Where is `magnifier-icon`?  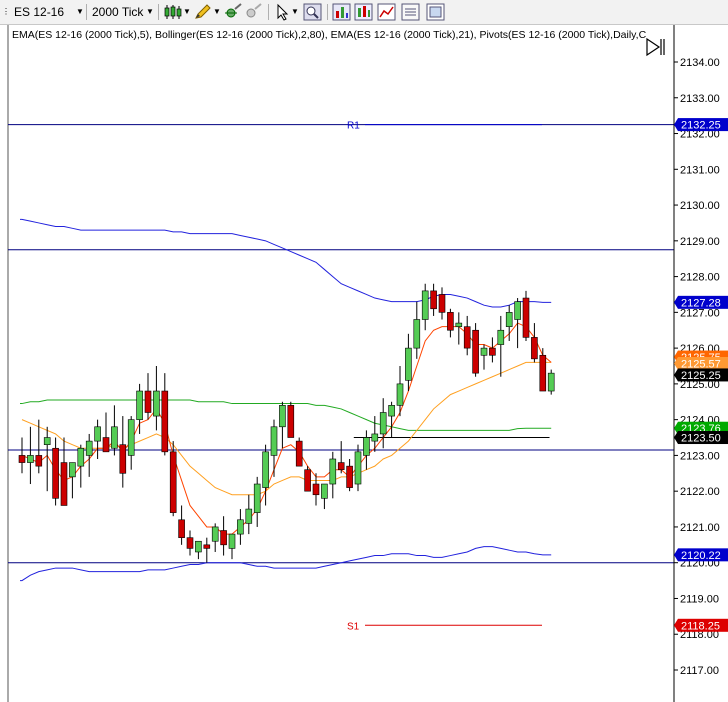 magnifier-icon is located at coordinates (313, 12).